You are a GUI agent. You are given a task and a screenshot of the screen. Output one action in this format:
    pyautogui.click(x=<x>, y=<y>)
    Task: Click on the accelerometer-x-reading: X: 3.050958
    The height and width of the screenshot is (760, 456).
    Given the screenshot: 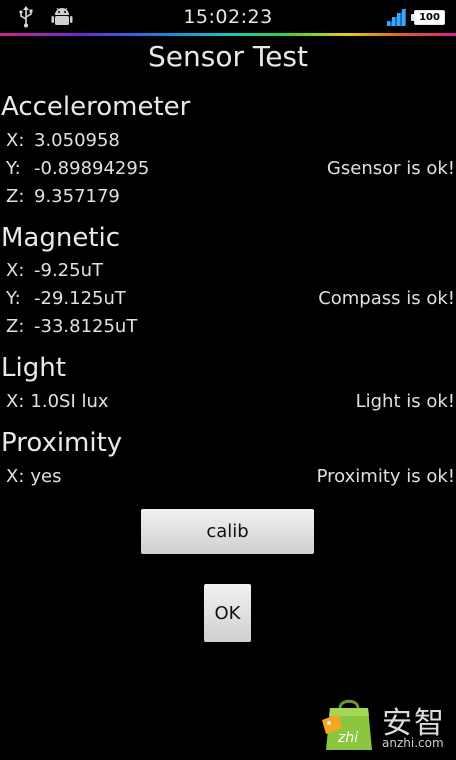 What is the action you would take?
    pyautogui.click(x=63, y=140)
    